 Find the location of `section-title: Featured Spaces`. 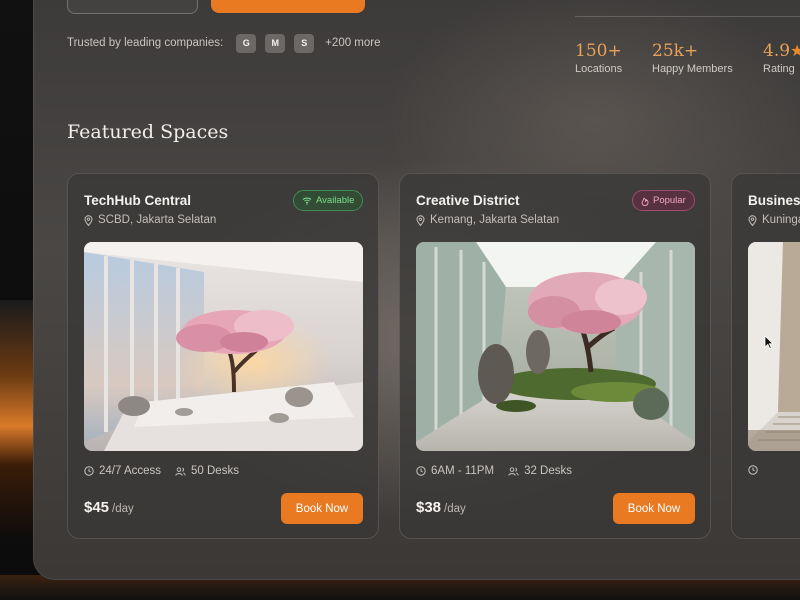

section-title: Featured Spaces is located at coordinates (148, 132).